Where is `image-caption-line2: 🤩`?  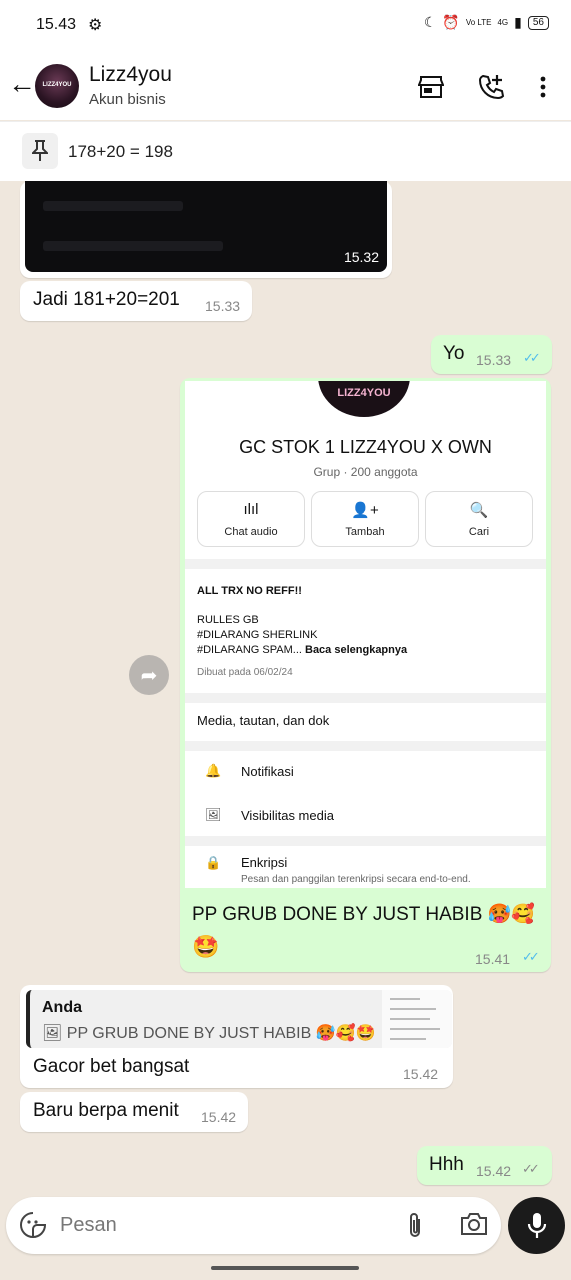 image-caption-line2: 🤩 is located at coordinates (206, 946).